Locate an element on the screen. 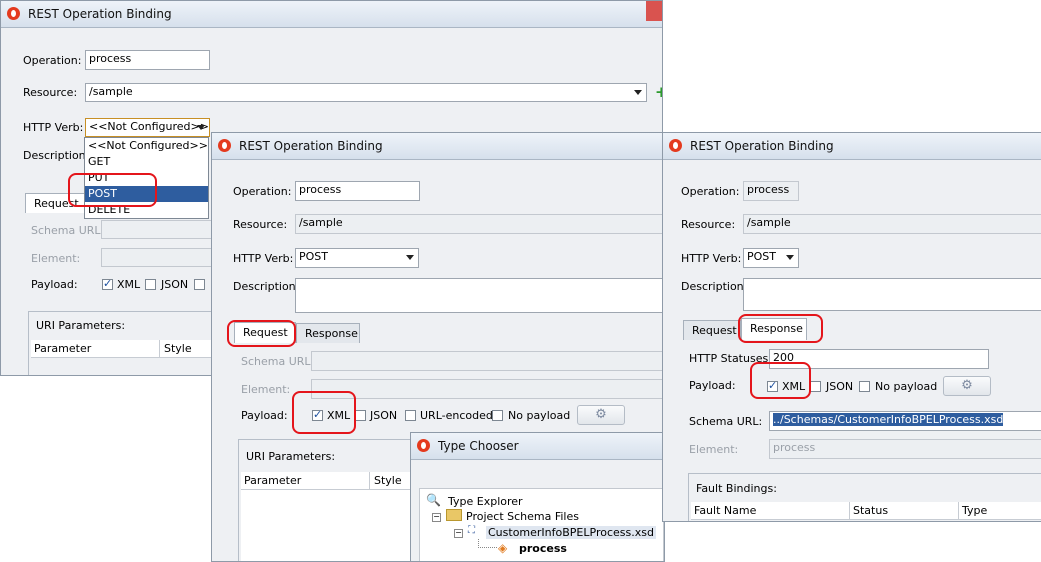 This screenshot has width=1041, height=562. option-put: PUT is located at coordinates (146, 178).